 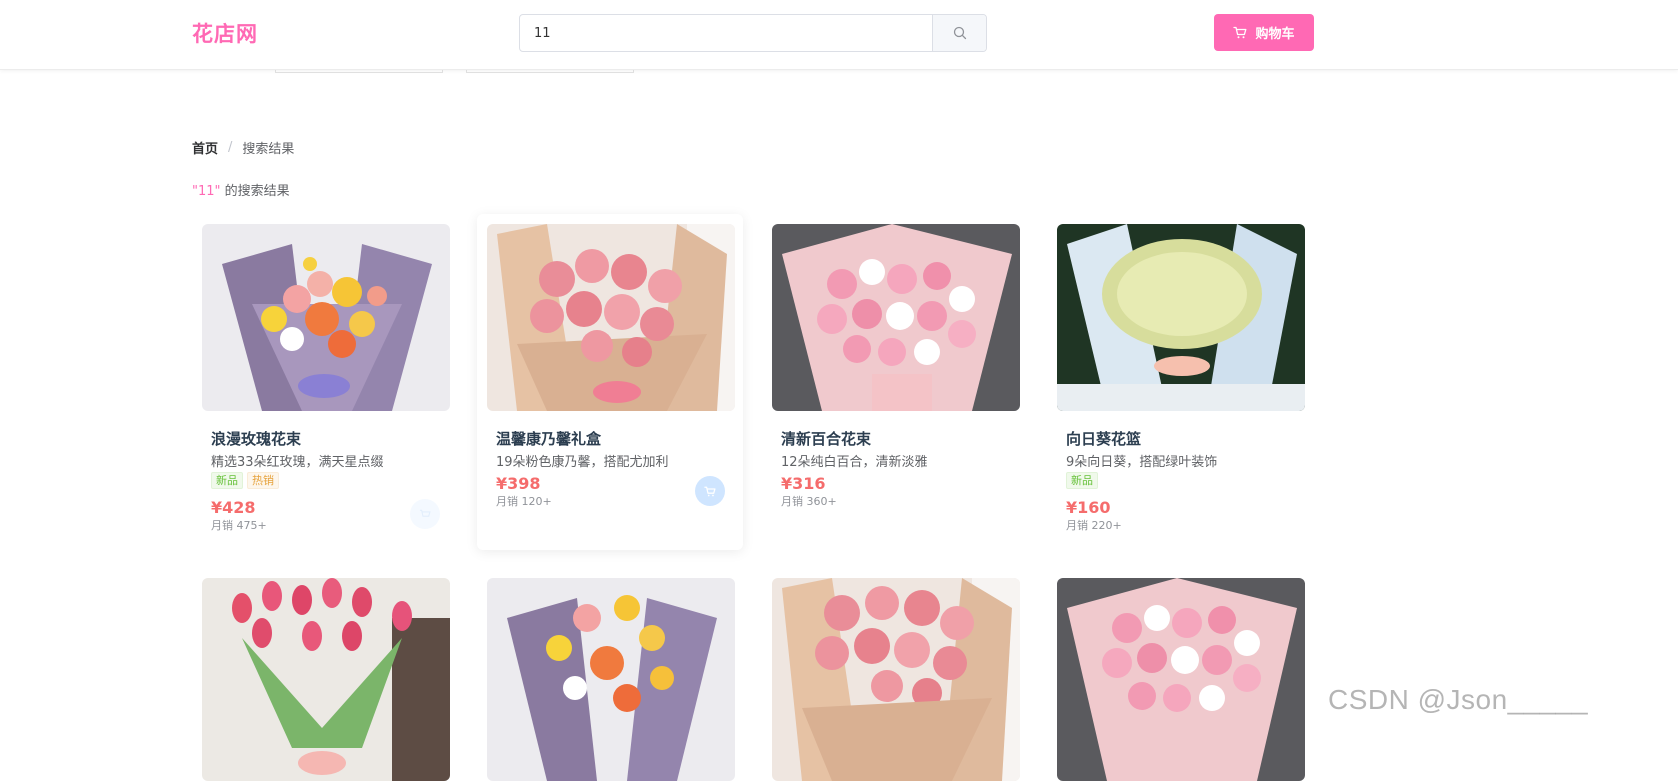 I want to click on product-tags: 新品, so click(x=1082, y=480).